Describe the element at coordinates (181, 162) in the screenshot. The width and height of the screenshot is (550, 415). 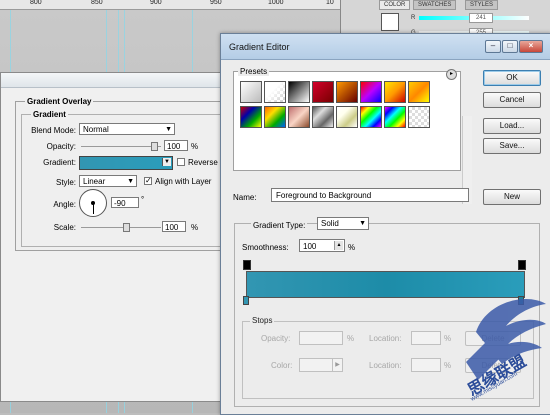
I see `reverse-checkbox` at that location.